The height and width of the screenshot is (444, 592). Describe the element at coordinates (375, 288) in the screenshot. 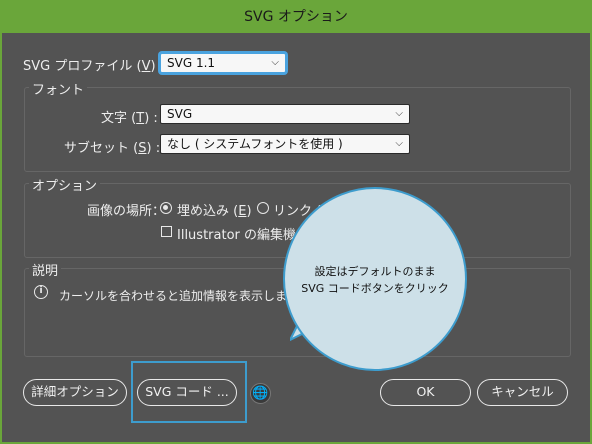

I see `callout-line-2: SVG コードボタンをクリック` at that location.